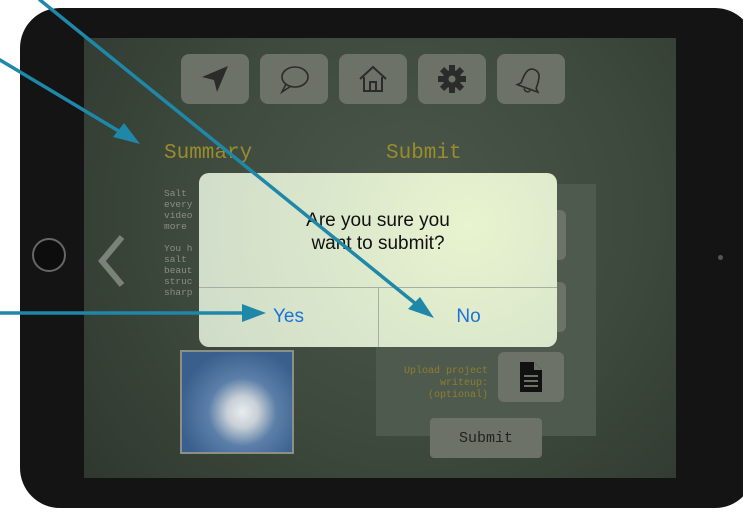 This screenshot has width=743, height=512. I want to click on submit-title: Submit, so click(424, 153).